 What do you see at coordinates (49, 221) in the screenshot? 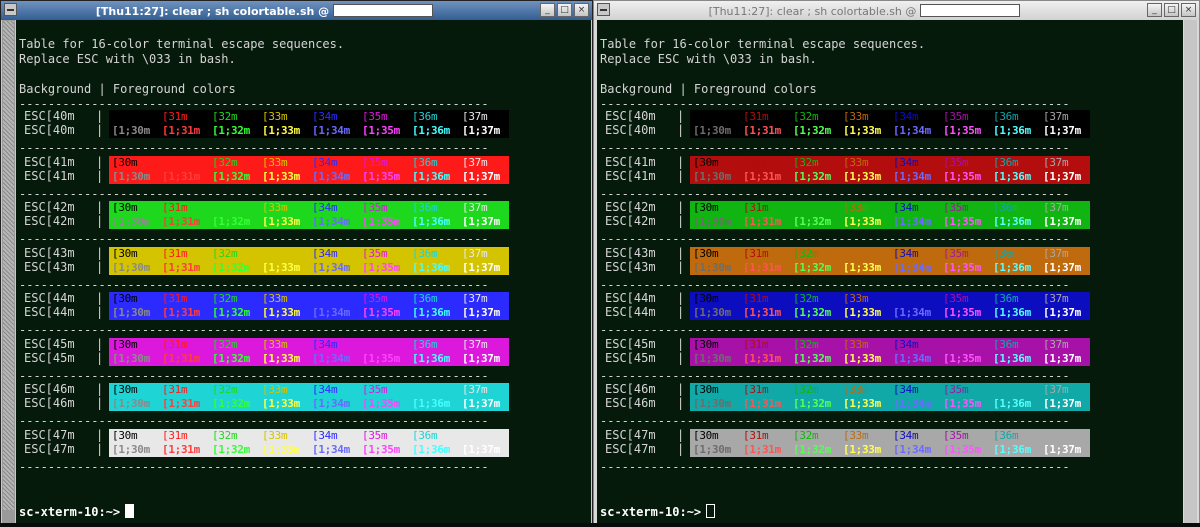
I see `bg-label: ESC[42m` at bounding box center [49, 221].